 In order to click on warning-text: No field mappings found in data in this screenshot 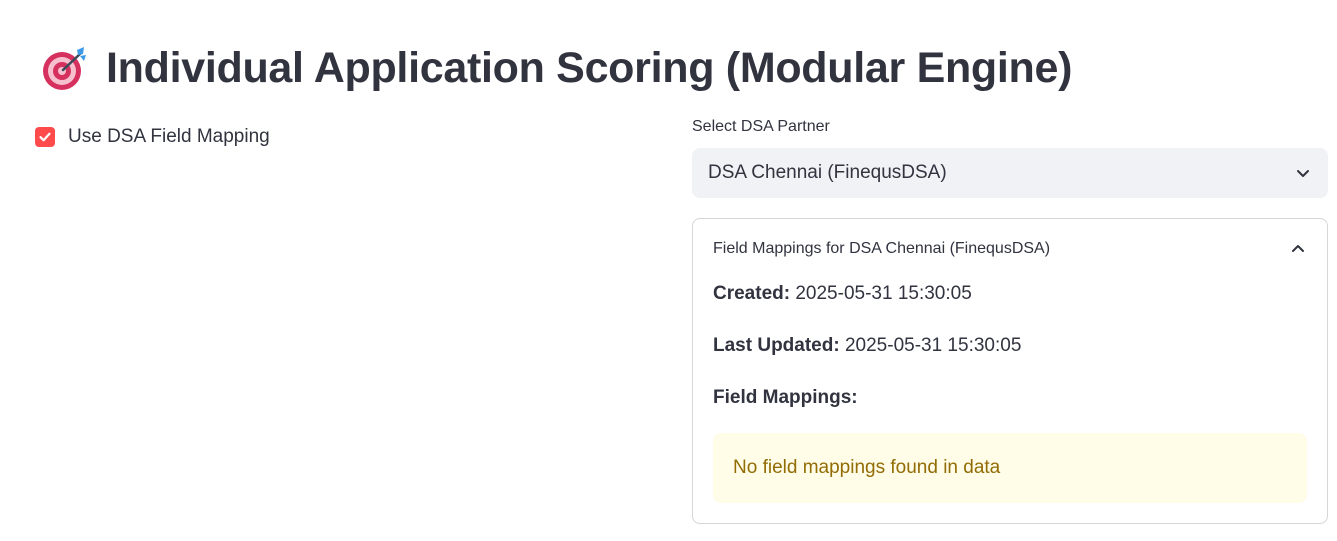, I will do `click(867, 467)`.